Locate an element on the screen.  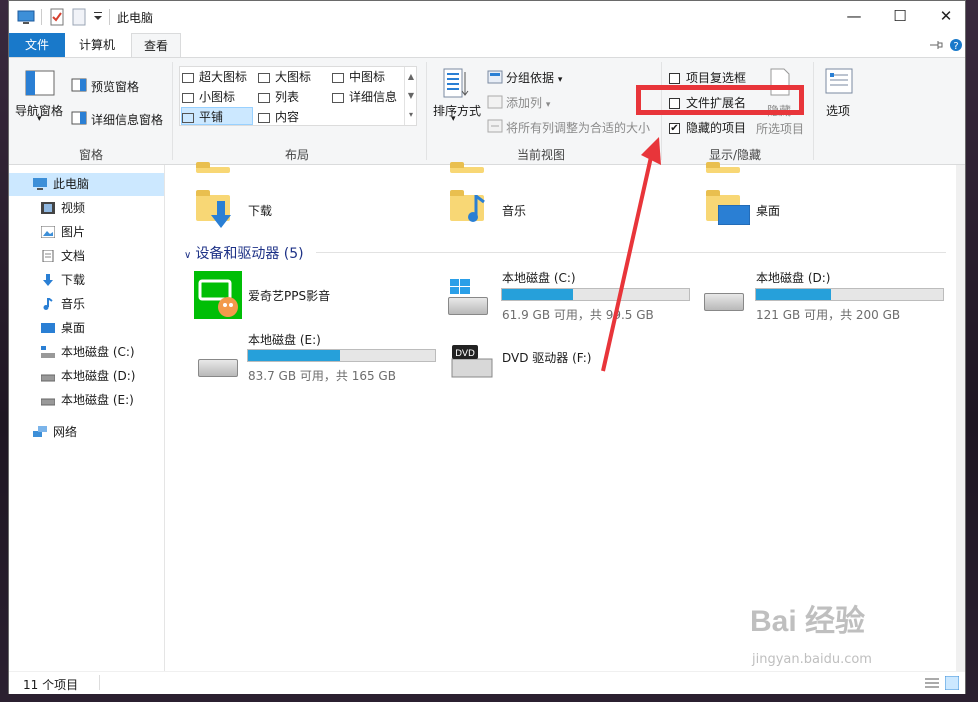
nav-item-music: 音乐 is located at coordinates (86, 304).